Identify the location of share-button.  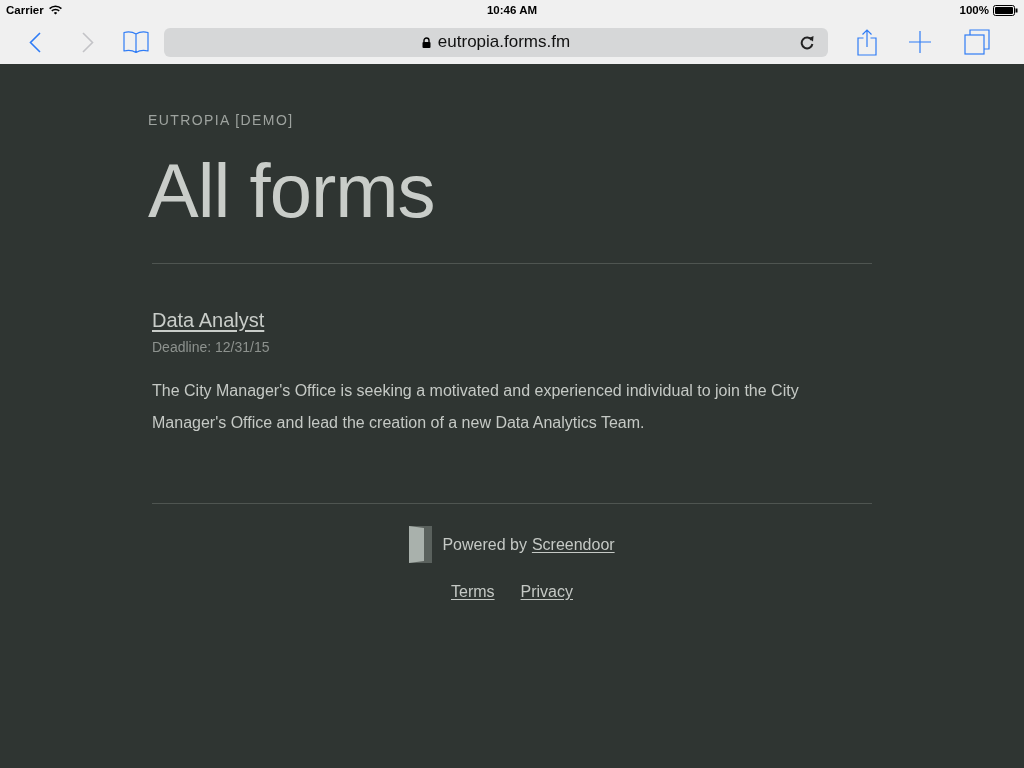
(867, 42).